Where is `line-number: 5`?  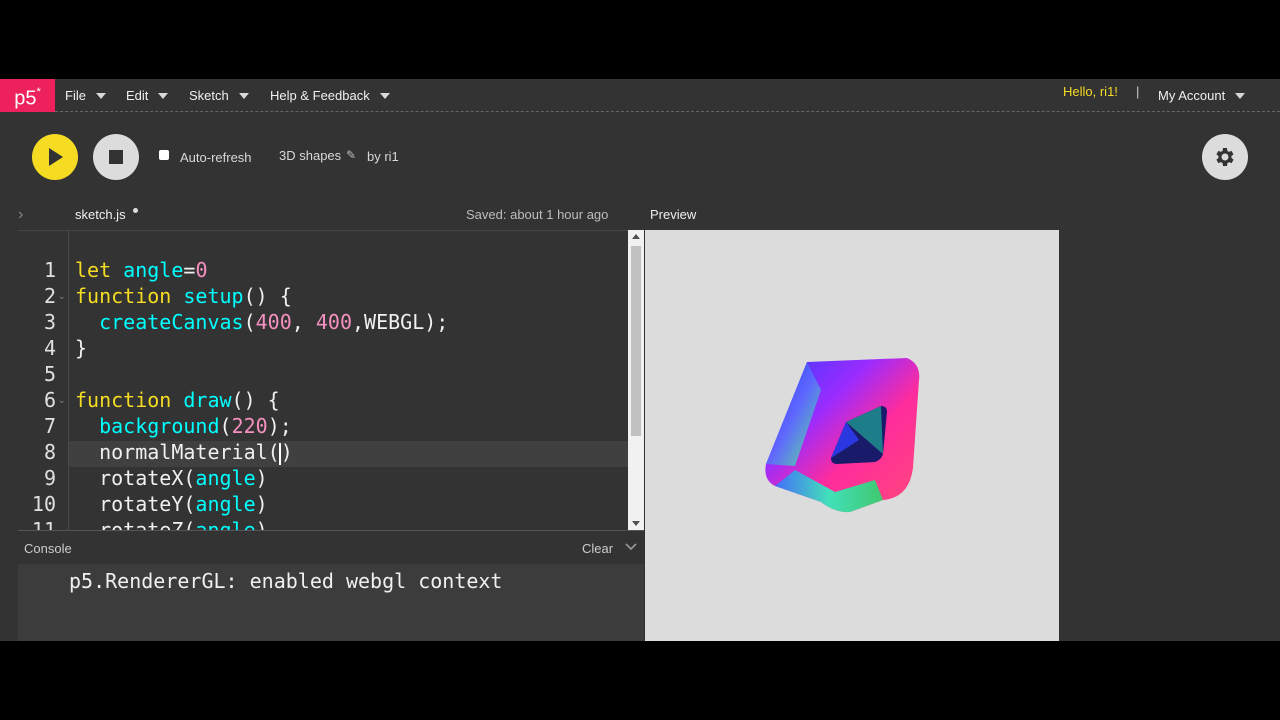 line-number: 5 is located at coordinates (49, 374).